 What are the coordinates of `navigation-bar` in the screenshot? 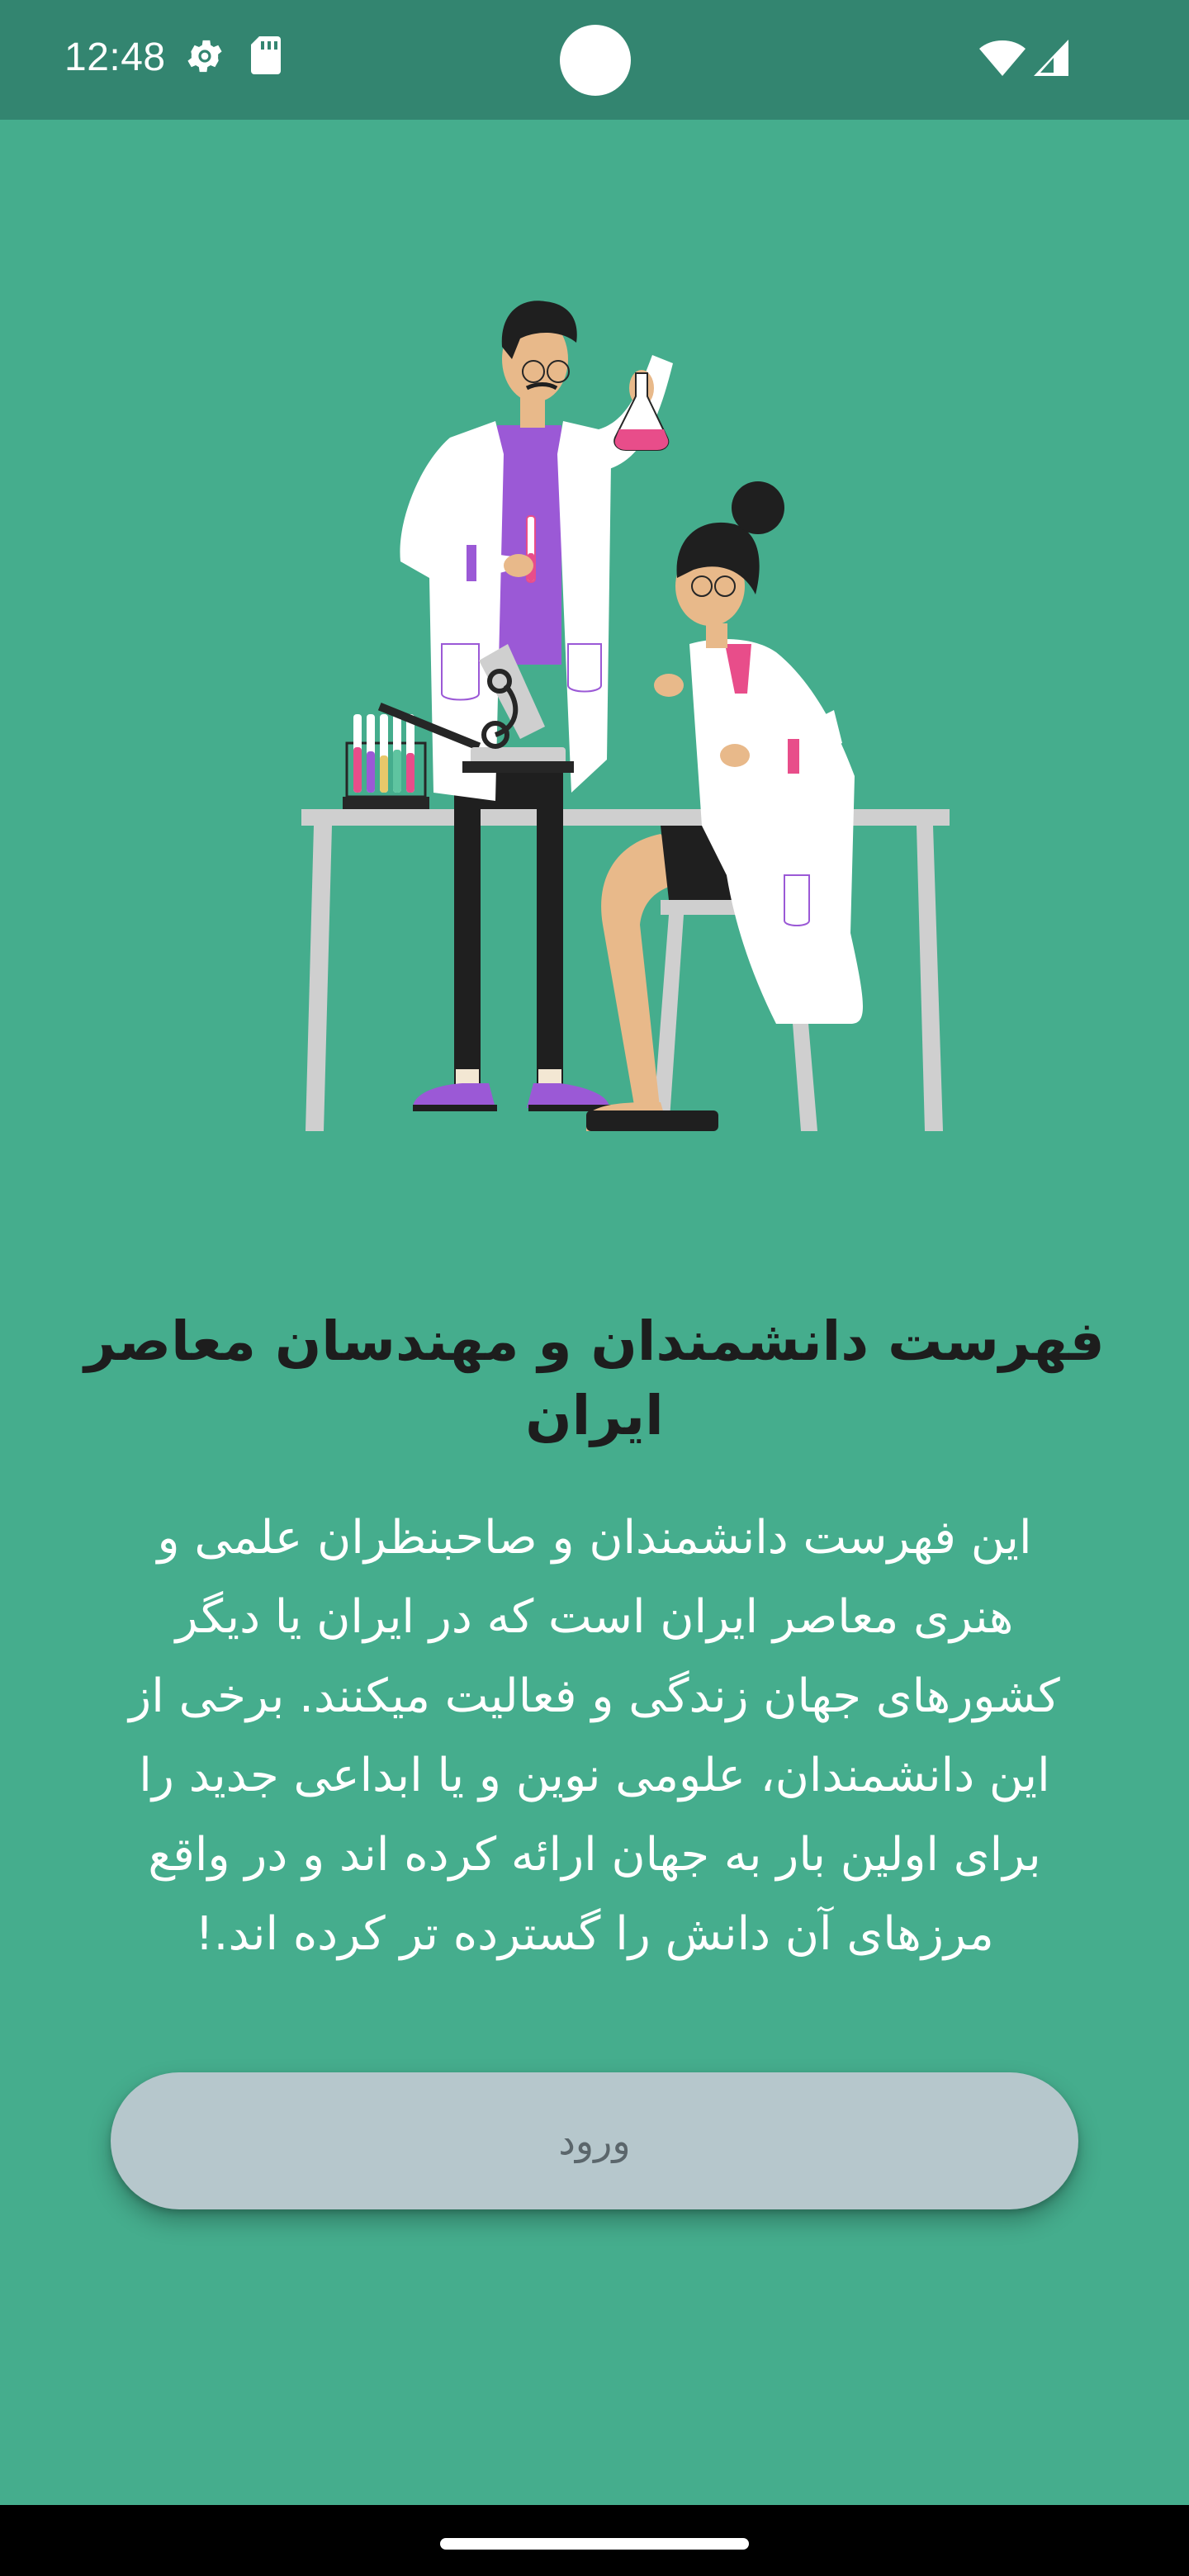 It's located at (594, 2540).